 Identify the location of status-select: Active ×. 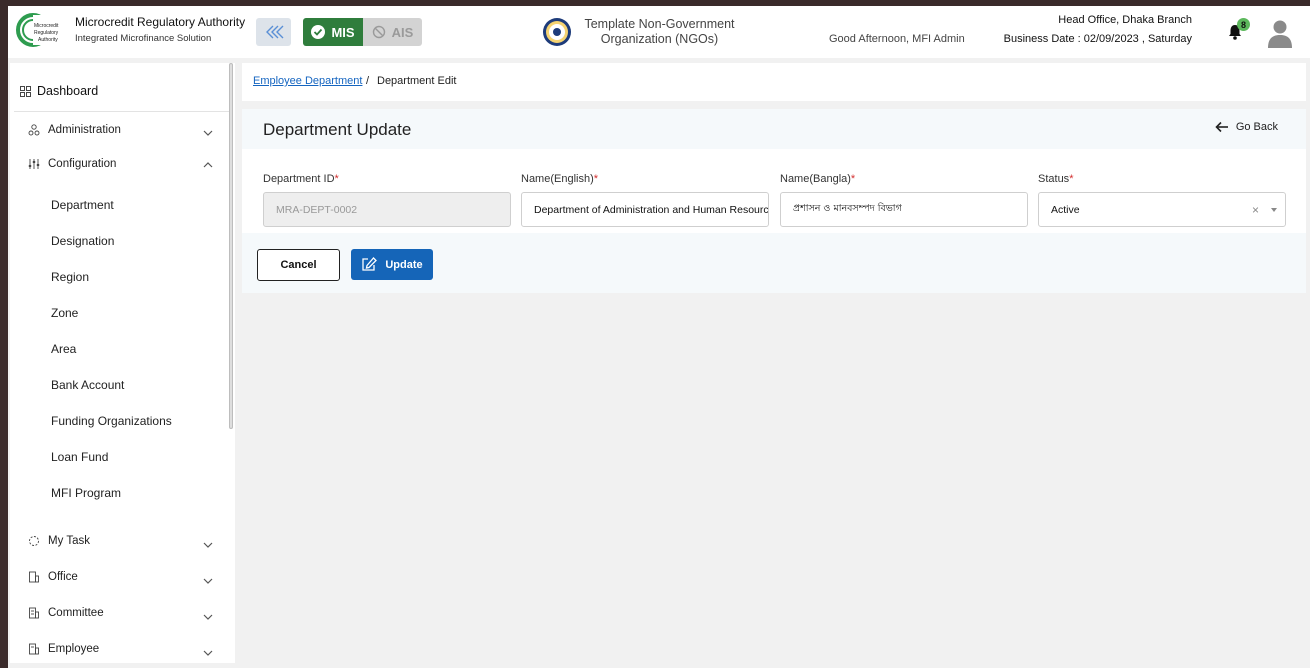
(1162, 209).